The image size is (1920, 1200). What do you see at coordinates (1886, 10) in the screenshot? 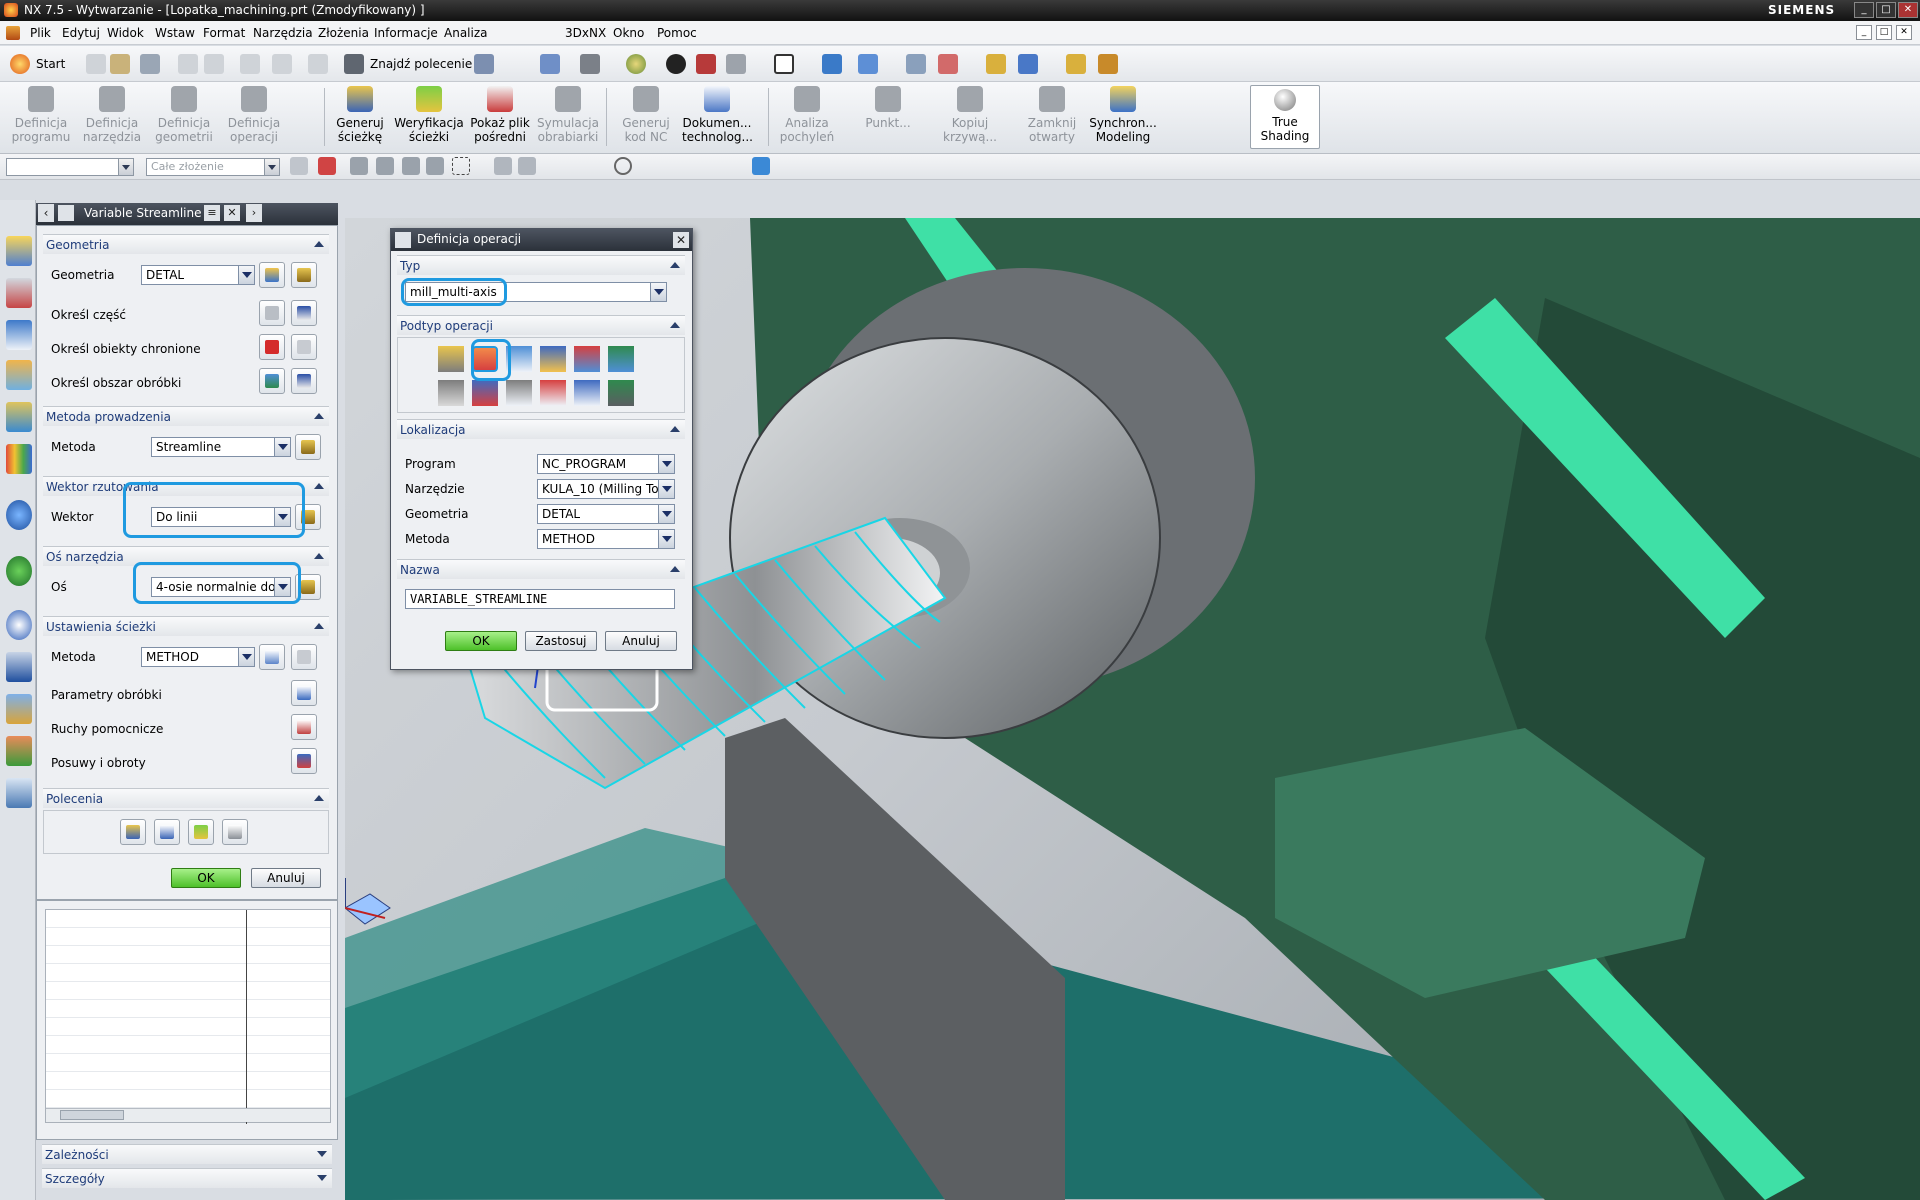
I see `maximize-button: □` at bounding box center [1886, 10].